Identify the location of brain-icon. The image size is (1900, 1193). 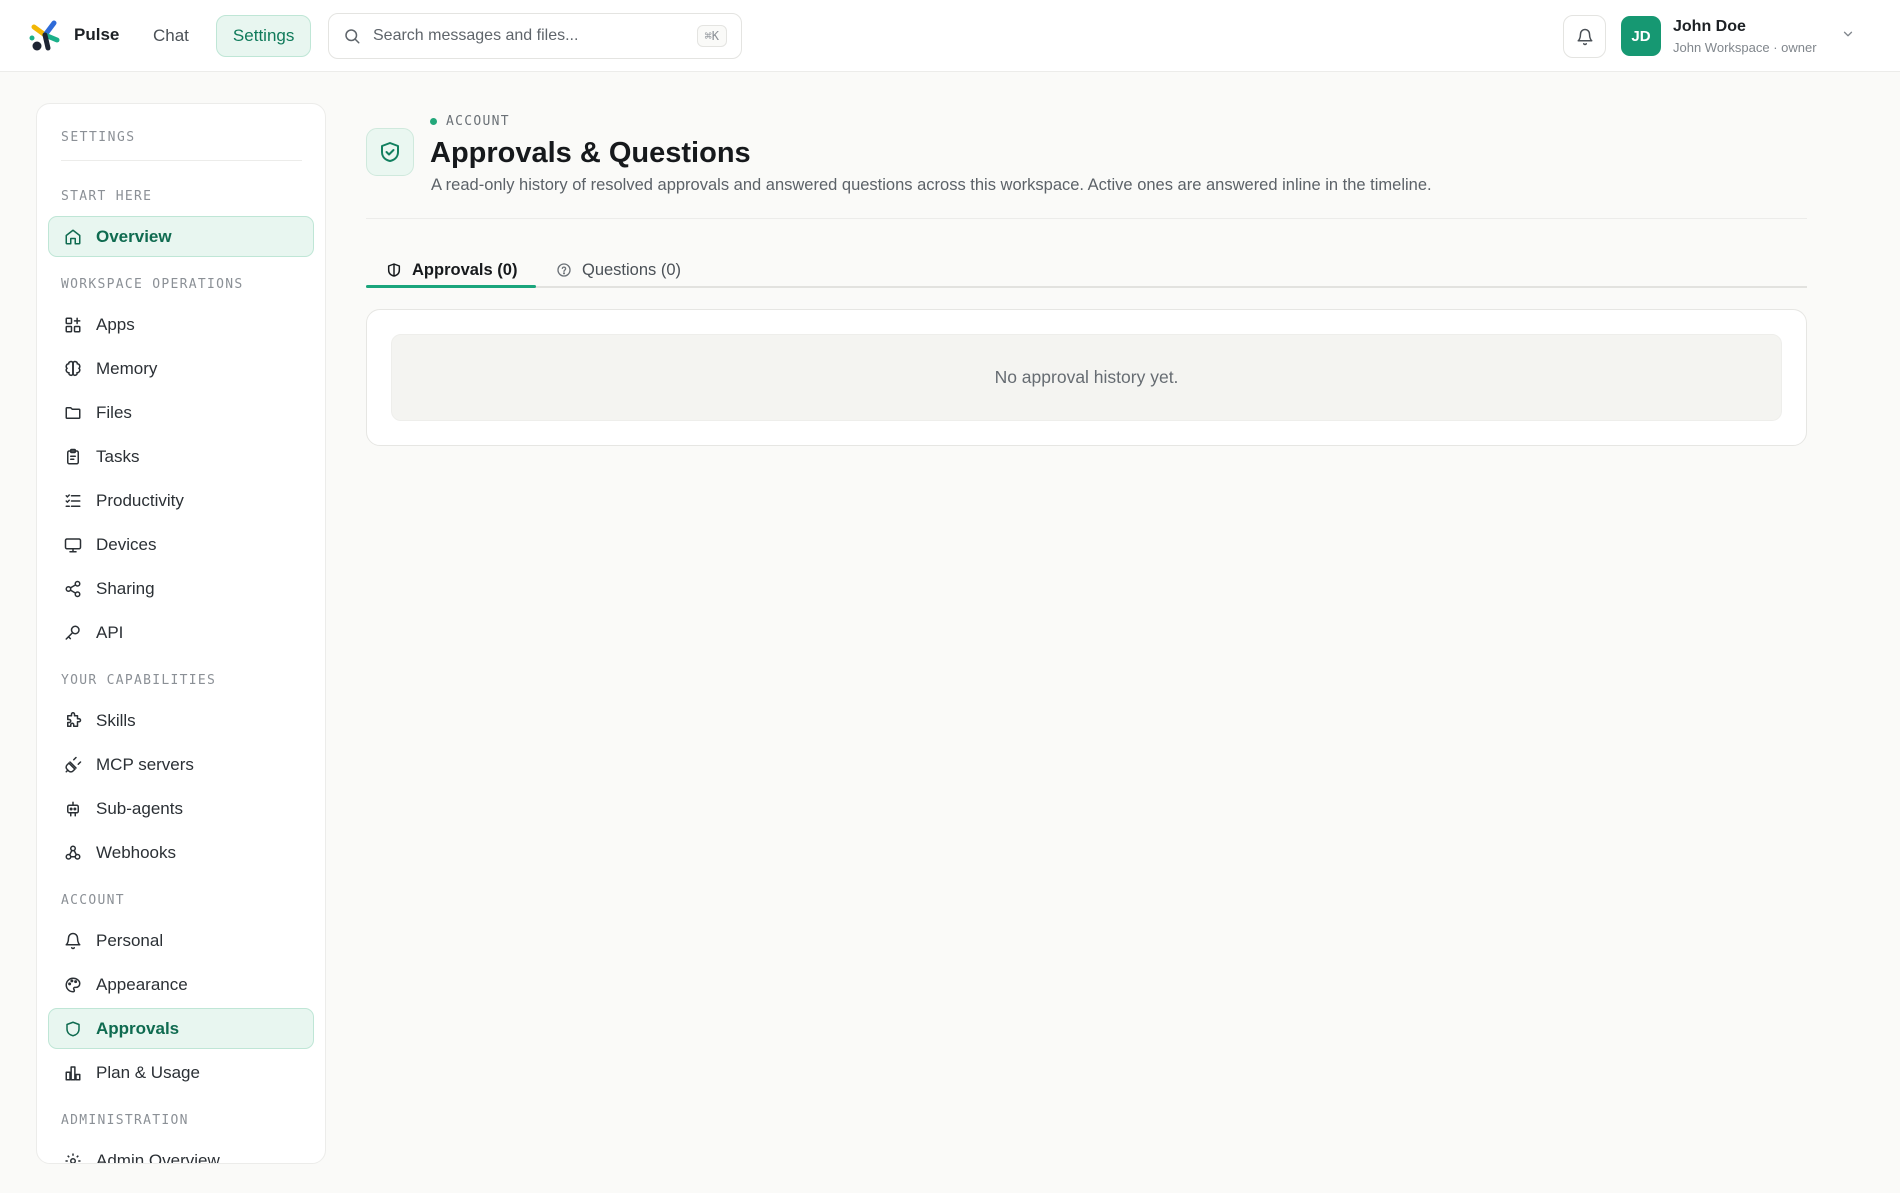
(73, 369).